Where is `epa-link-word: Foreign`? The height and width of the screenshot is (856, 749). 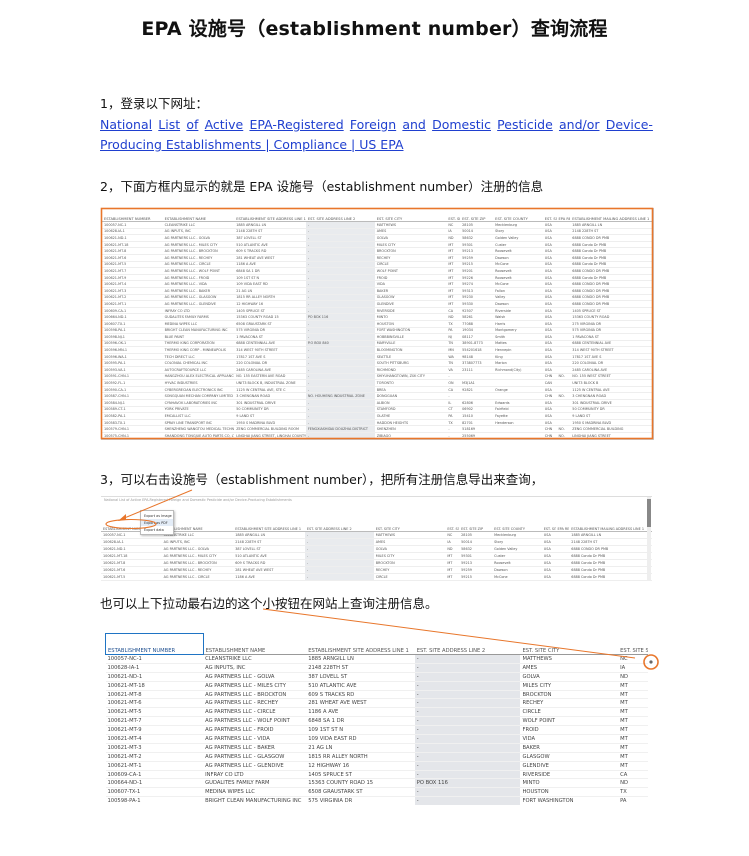
epa-link-word: Foreign is located at coordinates (373, 125).